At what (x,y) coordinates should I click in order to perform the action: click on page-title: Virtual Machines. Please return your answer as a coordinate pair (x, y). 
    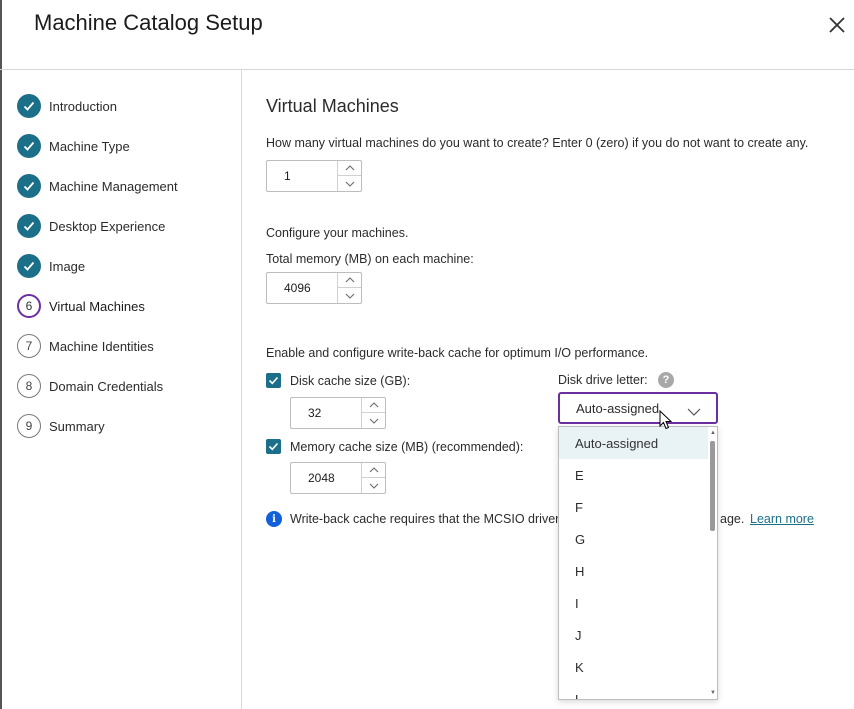
    Looking at the image, I should click on (332, 106).